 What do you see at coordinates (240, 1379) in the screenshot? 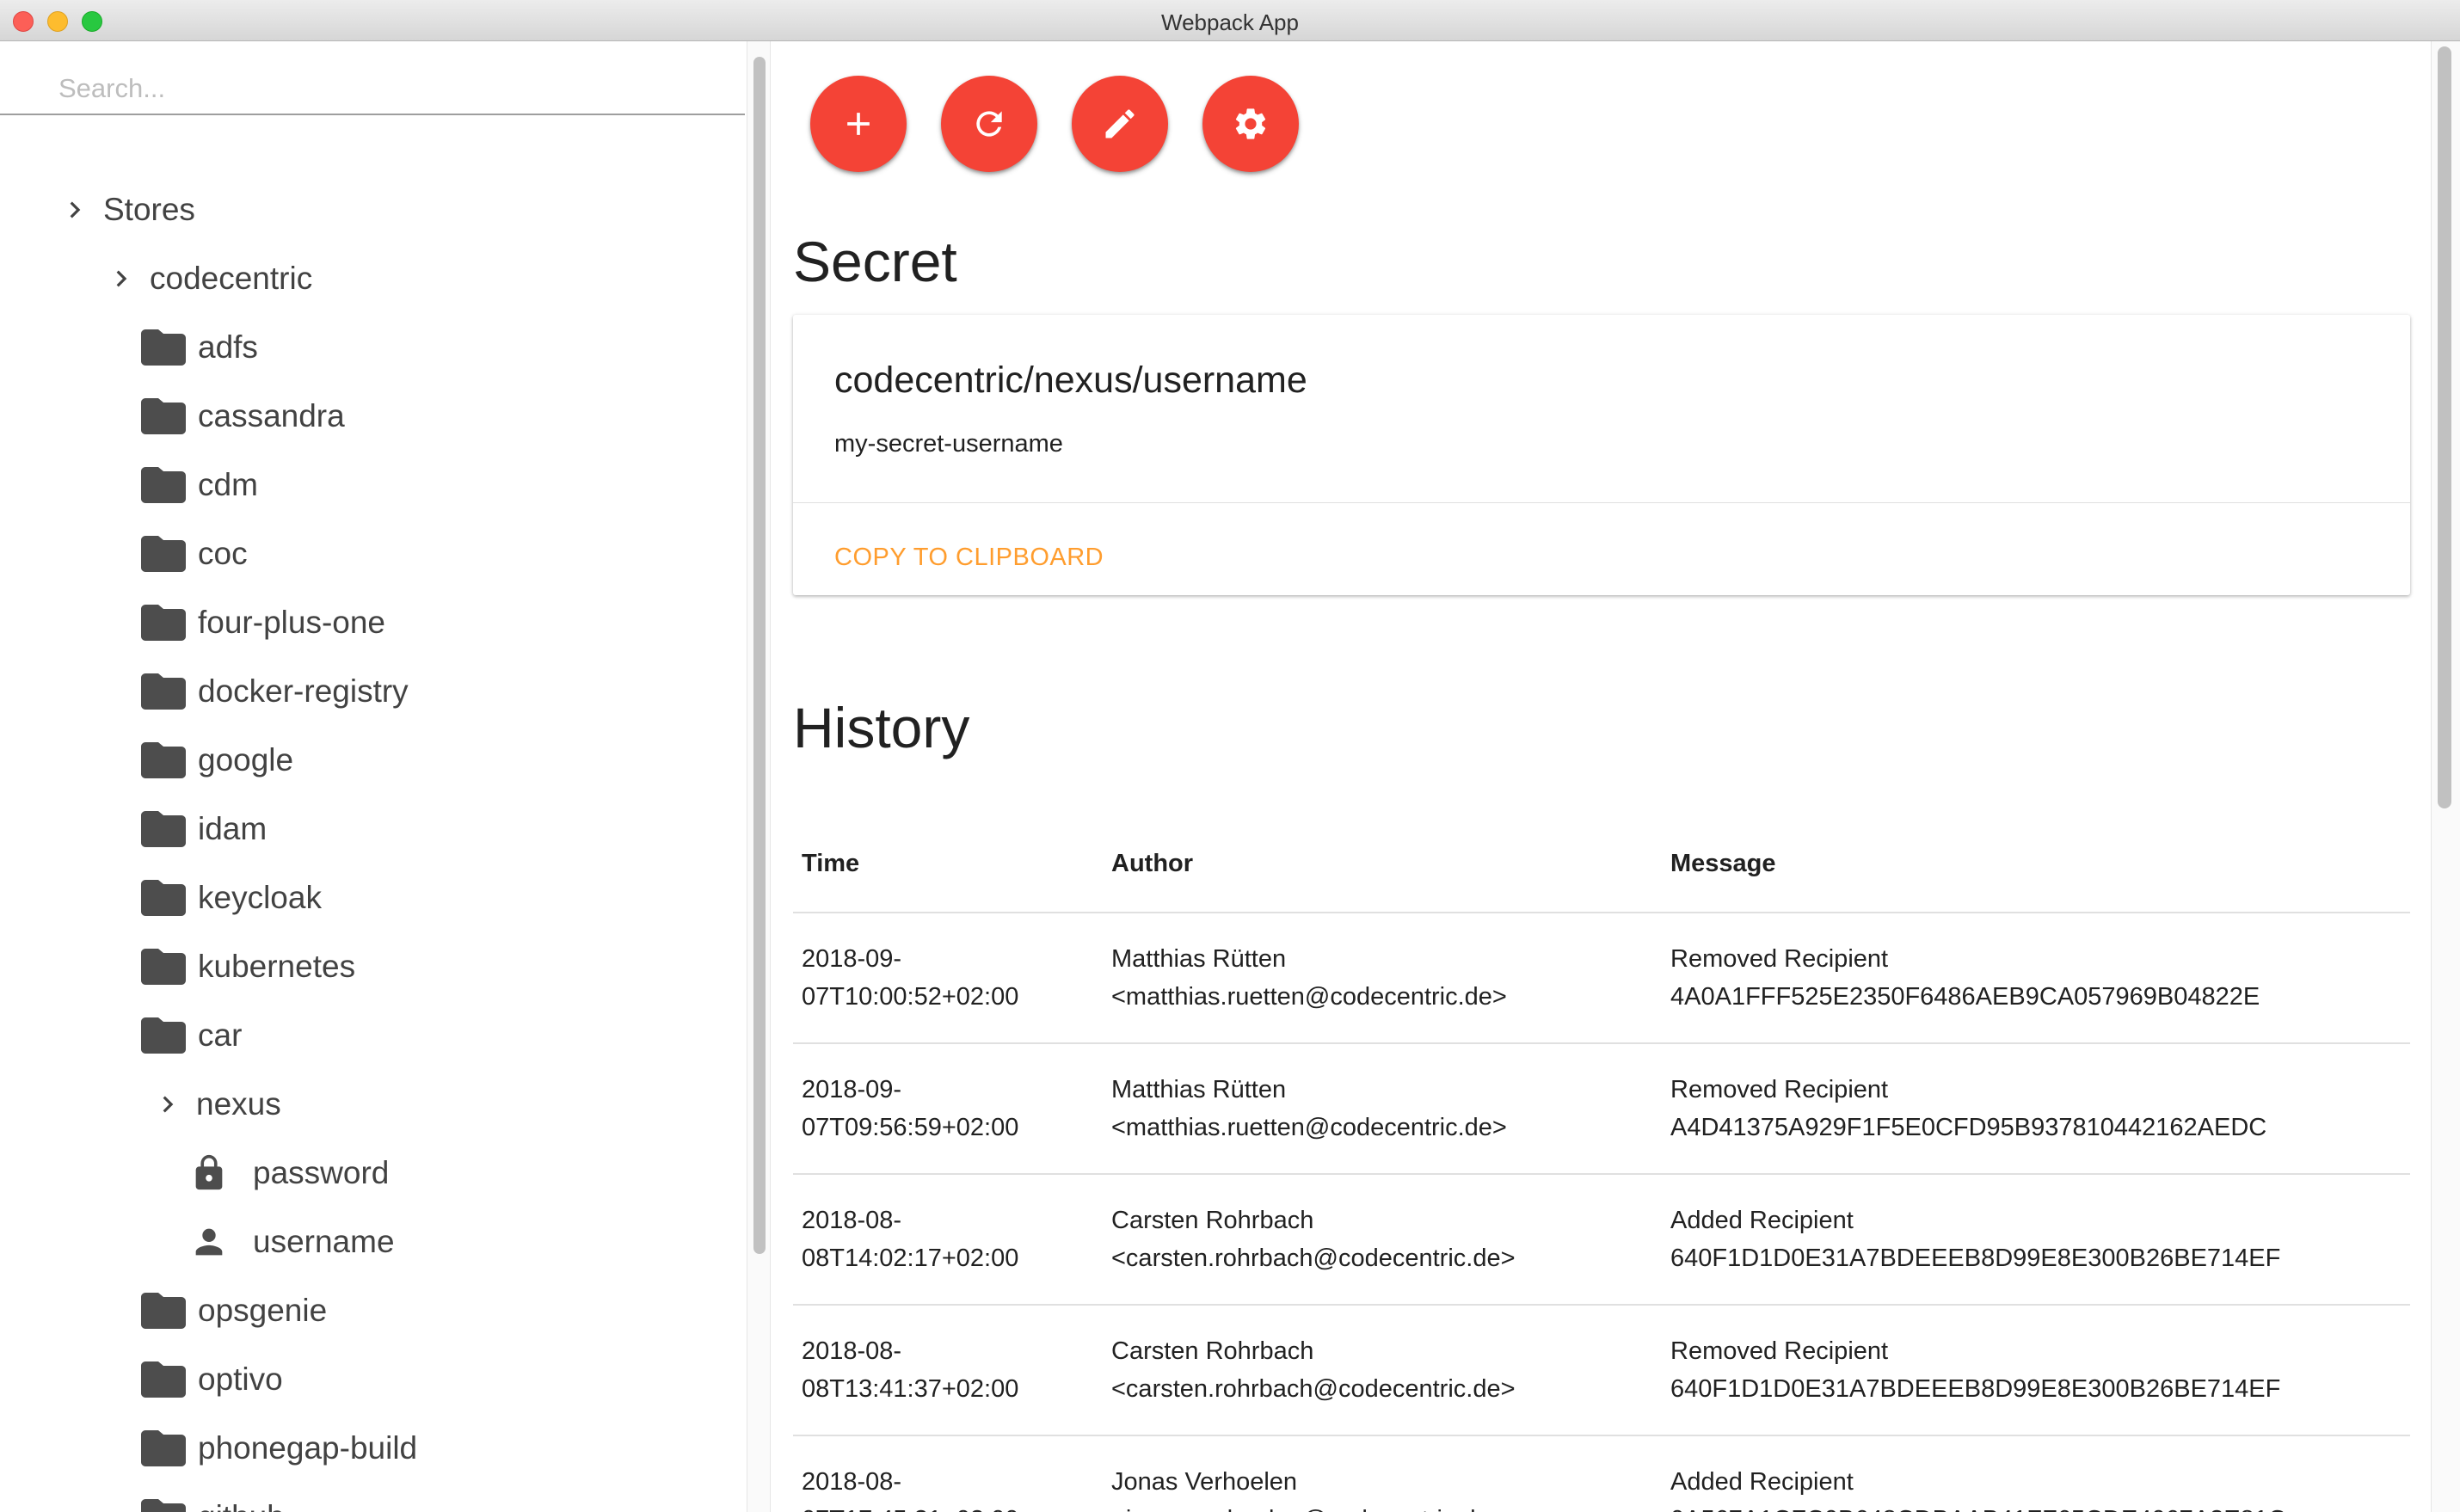
I see `tree-item-label: optivo` at bounding box center [240, 1379].